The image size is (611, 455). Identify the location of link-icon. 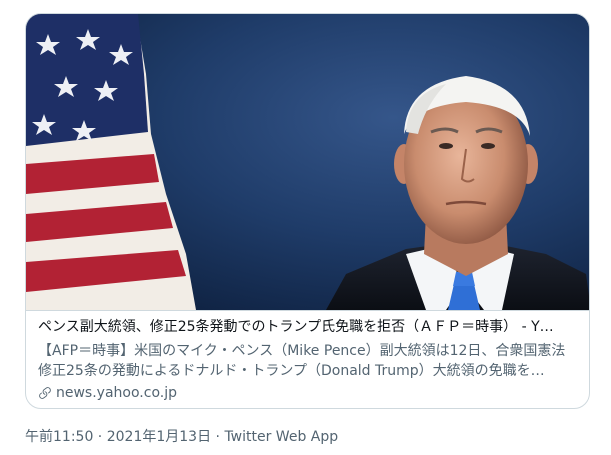
(45, 393).